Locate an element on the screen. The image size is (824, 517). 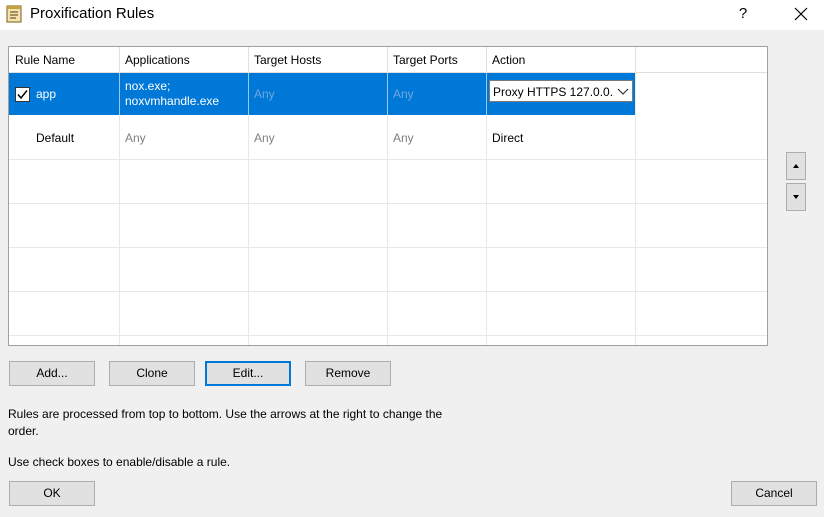
remove-button: Remove is located at coordinates (348, 373).